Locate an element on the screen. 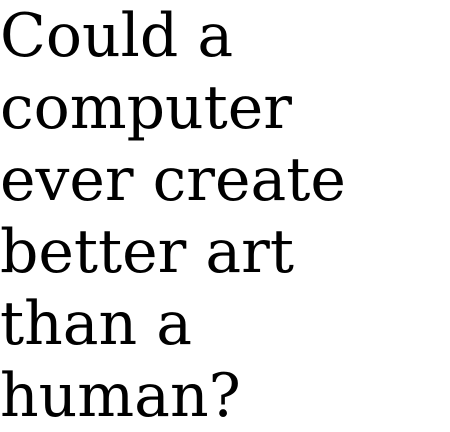 The image size is (450, 432). question-line: than a is located at coordinates (96, 324).